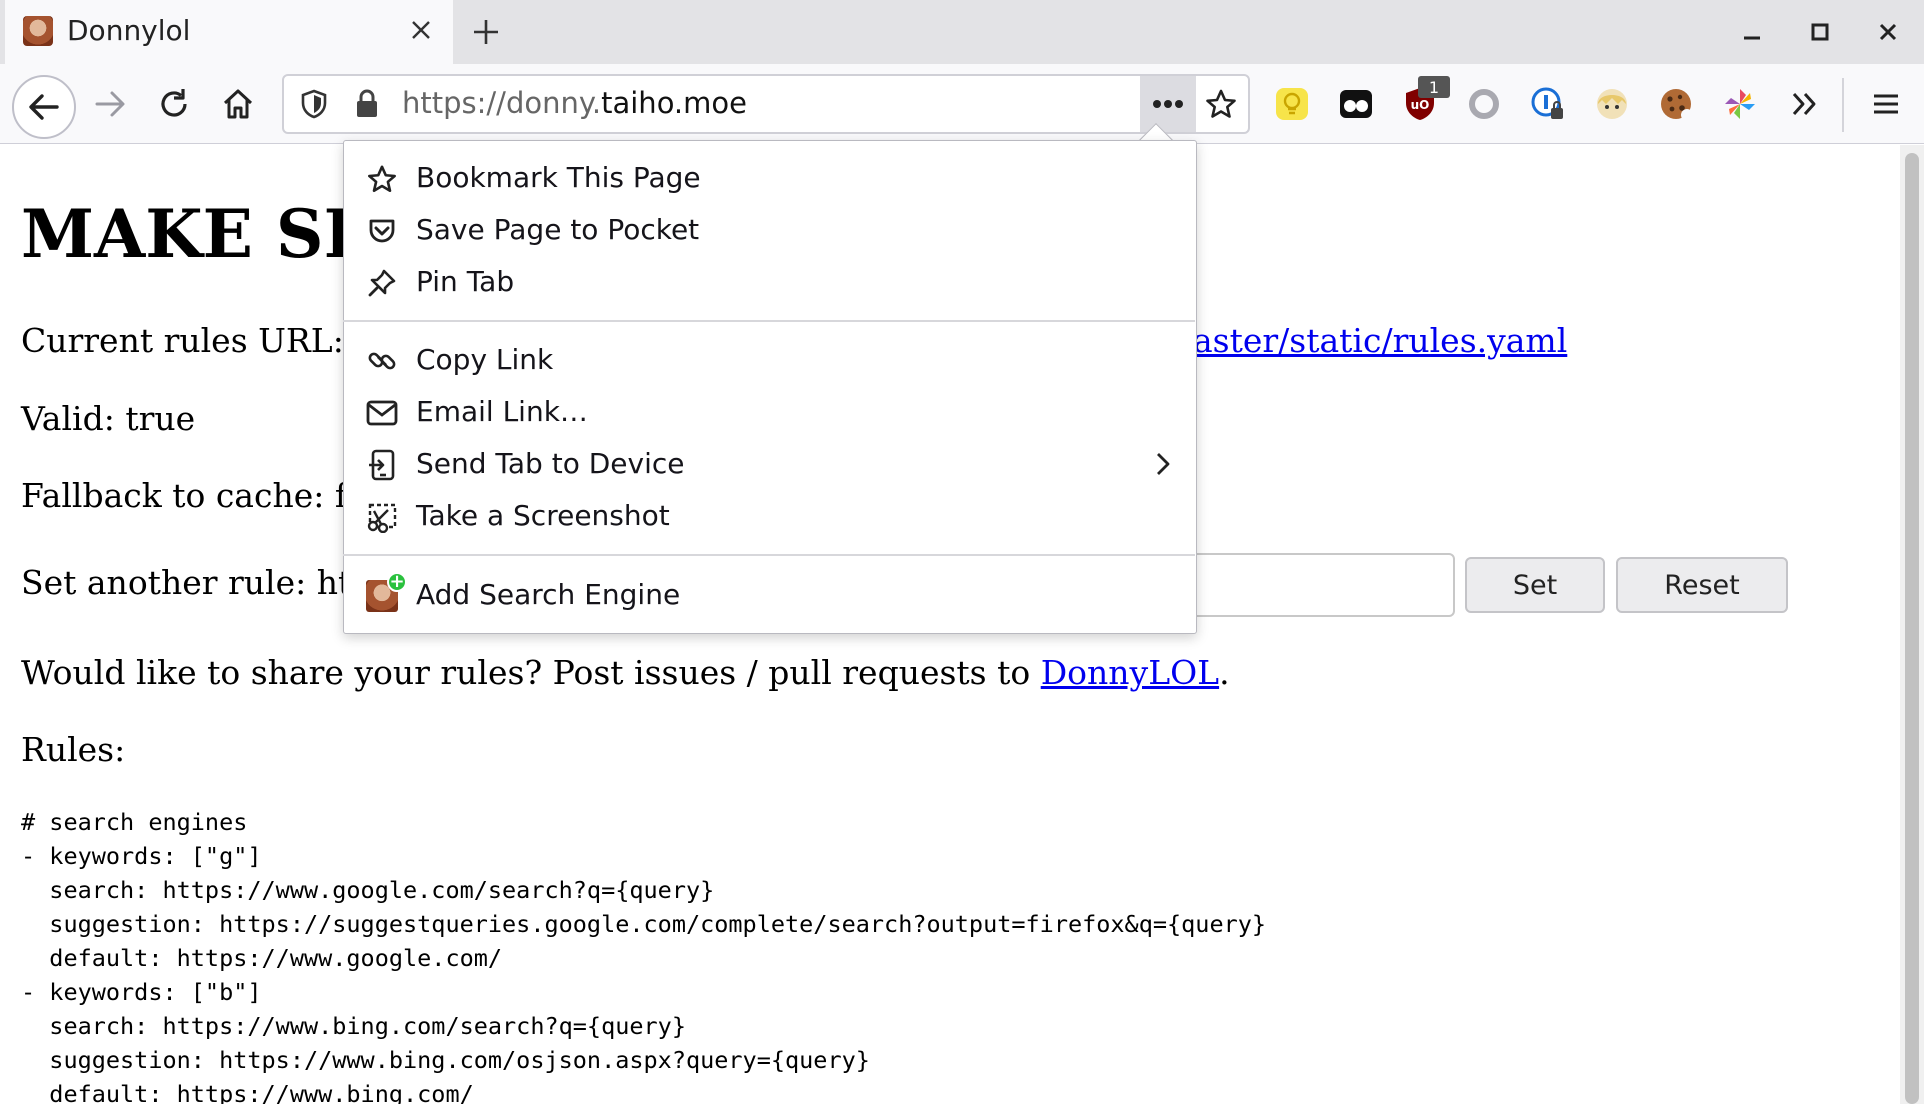 This screenshot has height=1104, width=1924. I want to click on page-scrollbar, so click(1912, 624).